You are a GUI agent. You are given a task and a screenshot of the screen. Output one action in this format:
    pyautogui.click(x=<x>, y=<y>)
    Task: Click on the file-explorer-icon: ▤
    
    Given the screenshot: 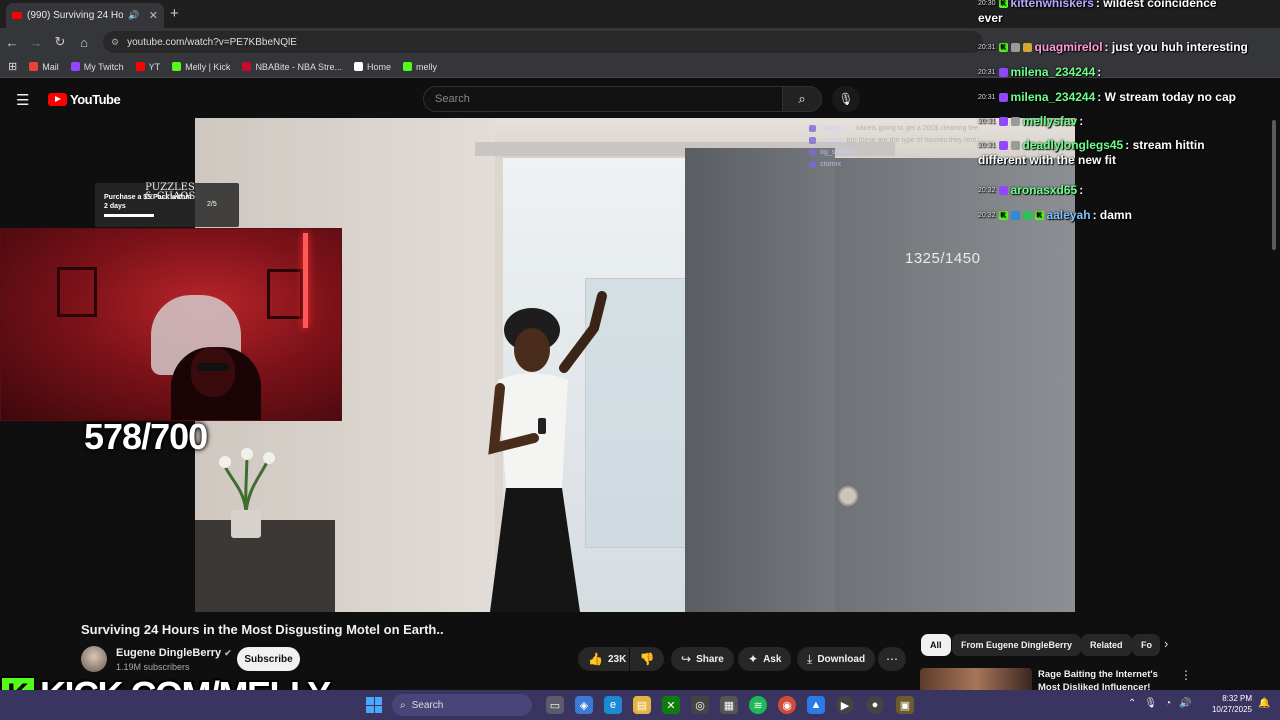 What is the action you would take?
    pyautogui.click(x=642, y=705)
    